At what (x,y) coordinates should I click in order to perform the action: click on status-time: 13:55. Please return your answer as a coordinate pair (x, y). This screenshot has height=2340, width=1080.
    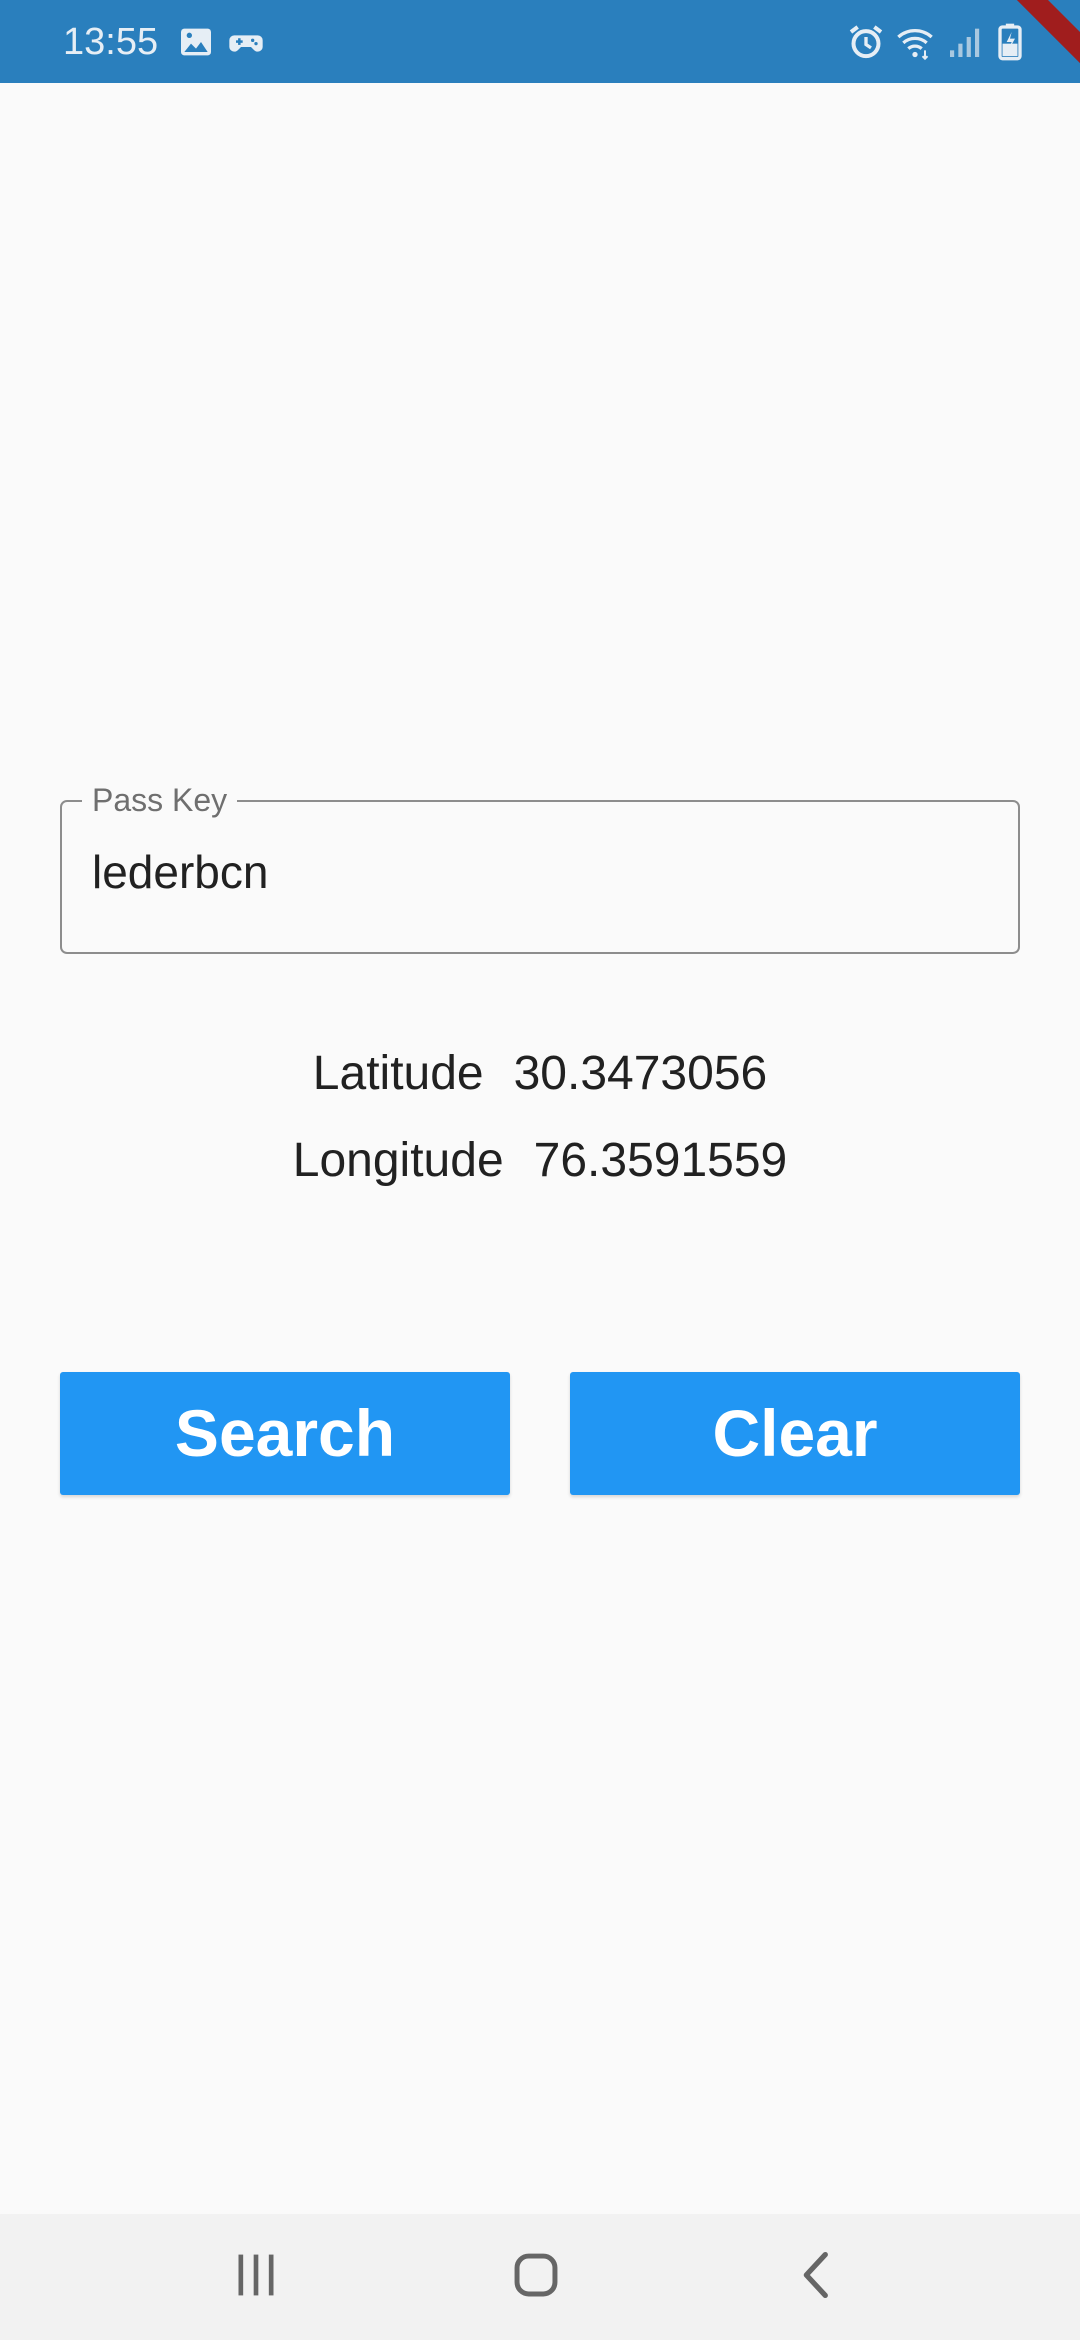
    Looking at the image, I should click on (111, 42).